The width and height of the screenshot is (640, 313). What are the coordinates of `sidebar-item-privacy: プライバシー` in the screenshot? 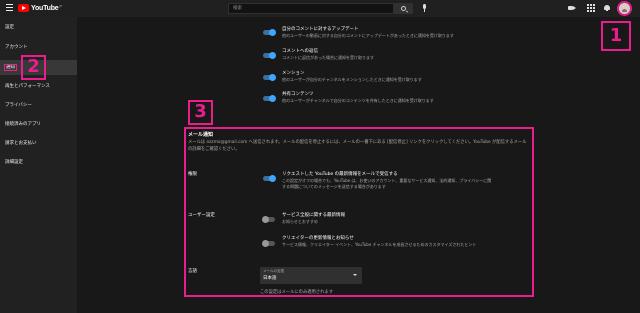 It's located at (38, 105).